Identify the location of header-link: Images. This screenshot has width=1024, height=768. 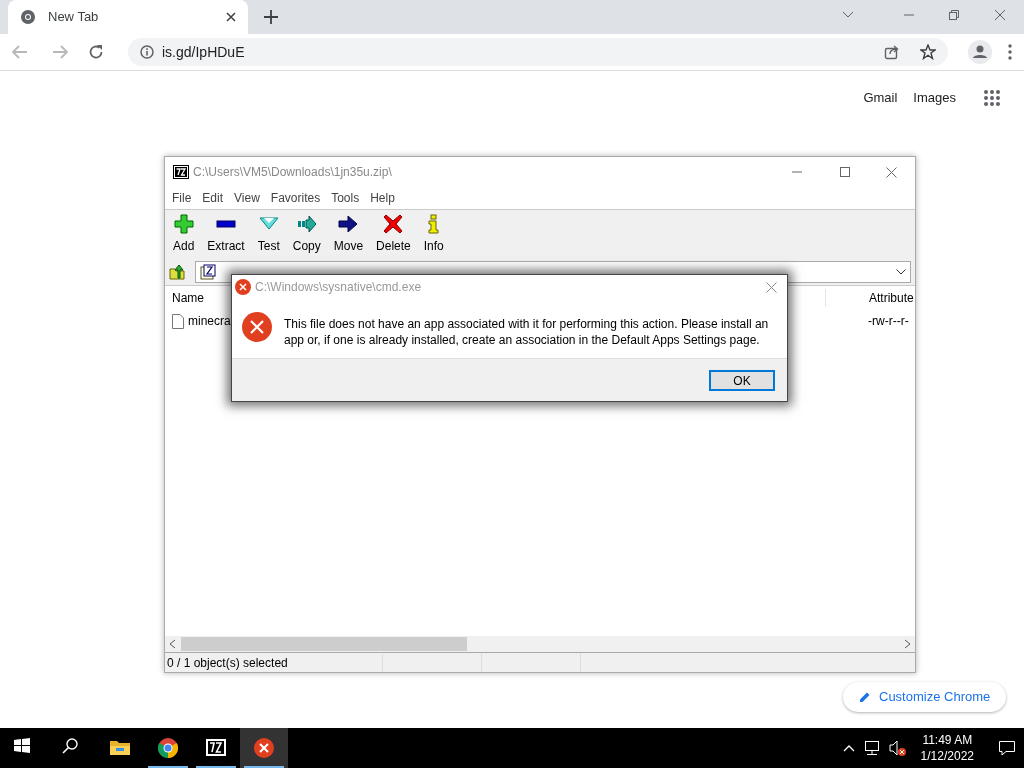
(934, 98).